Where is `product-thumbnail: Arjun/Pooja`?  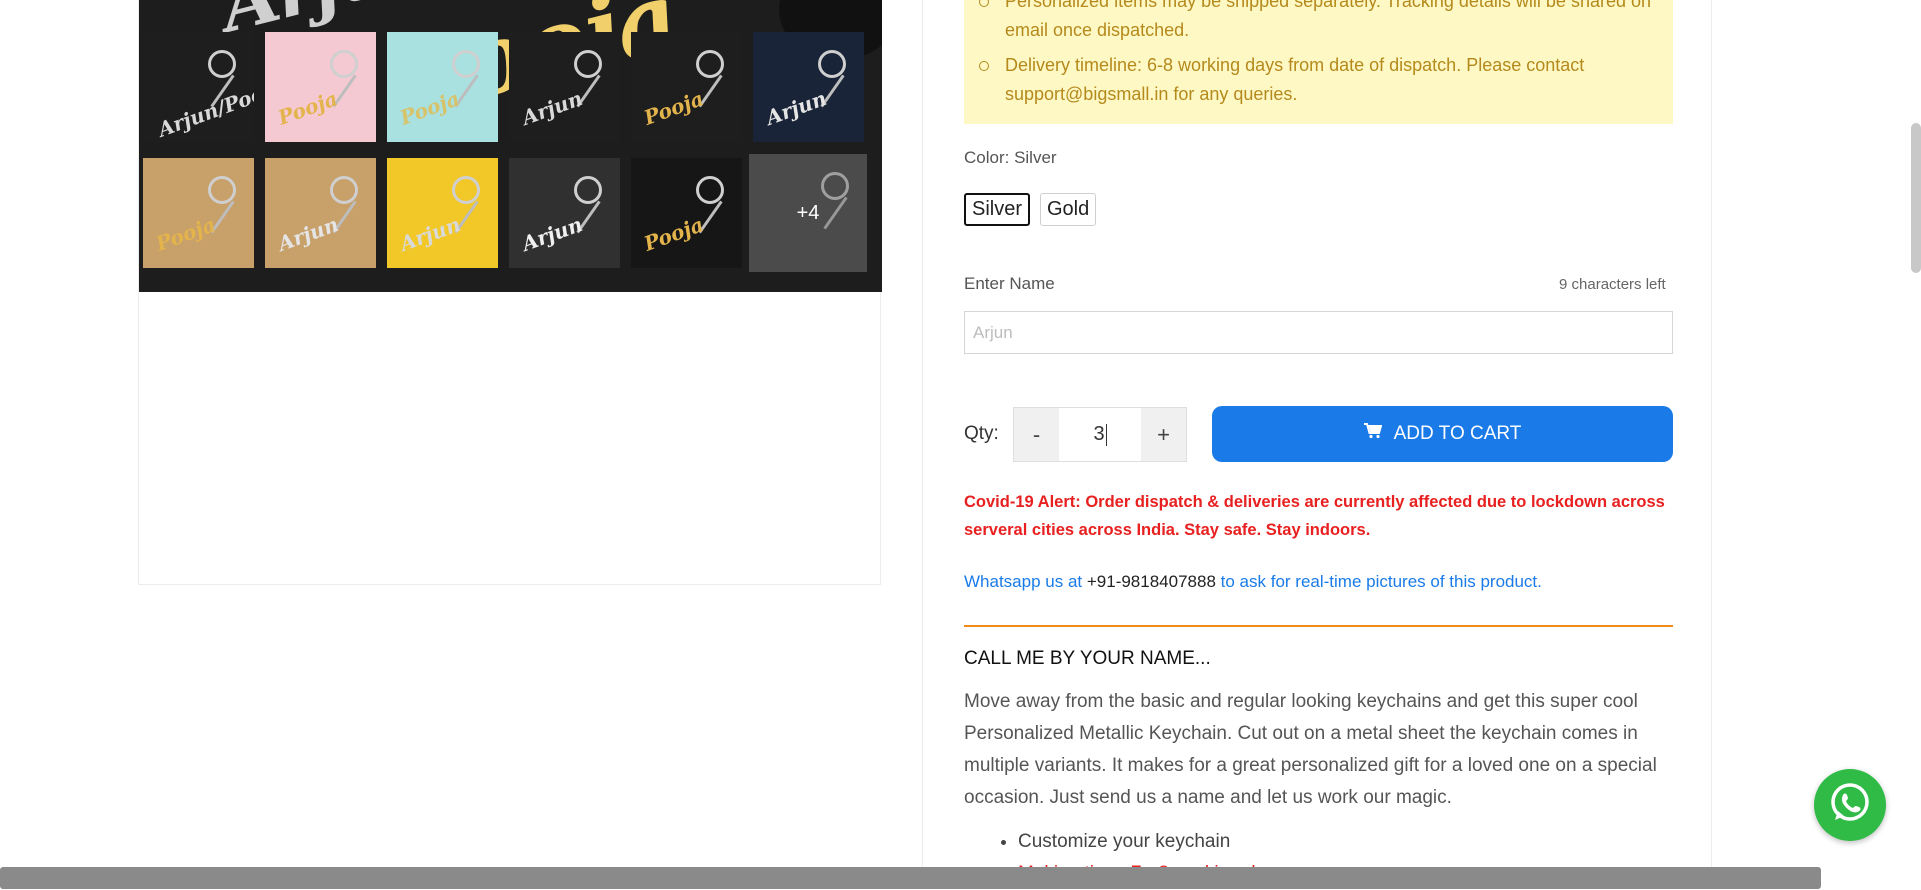 product-thumbnail: Arjun/Pooja is located at coordinates (198, 87).